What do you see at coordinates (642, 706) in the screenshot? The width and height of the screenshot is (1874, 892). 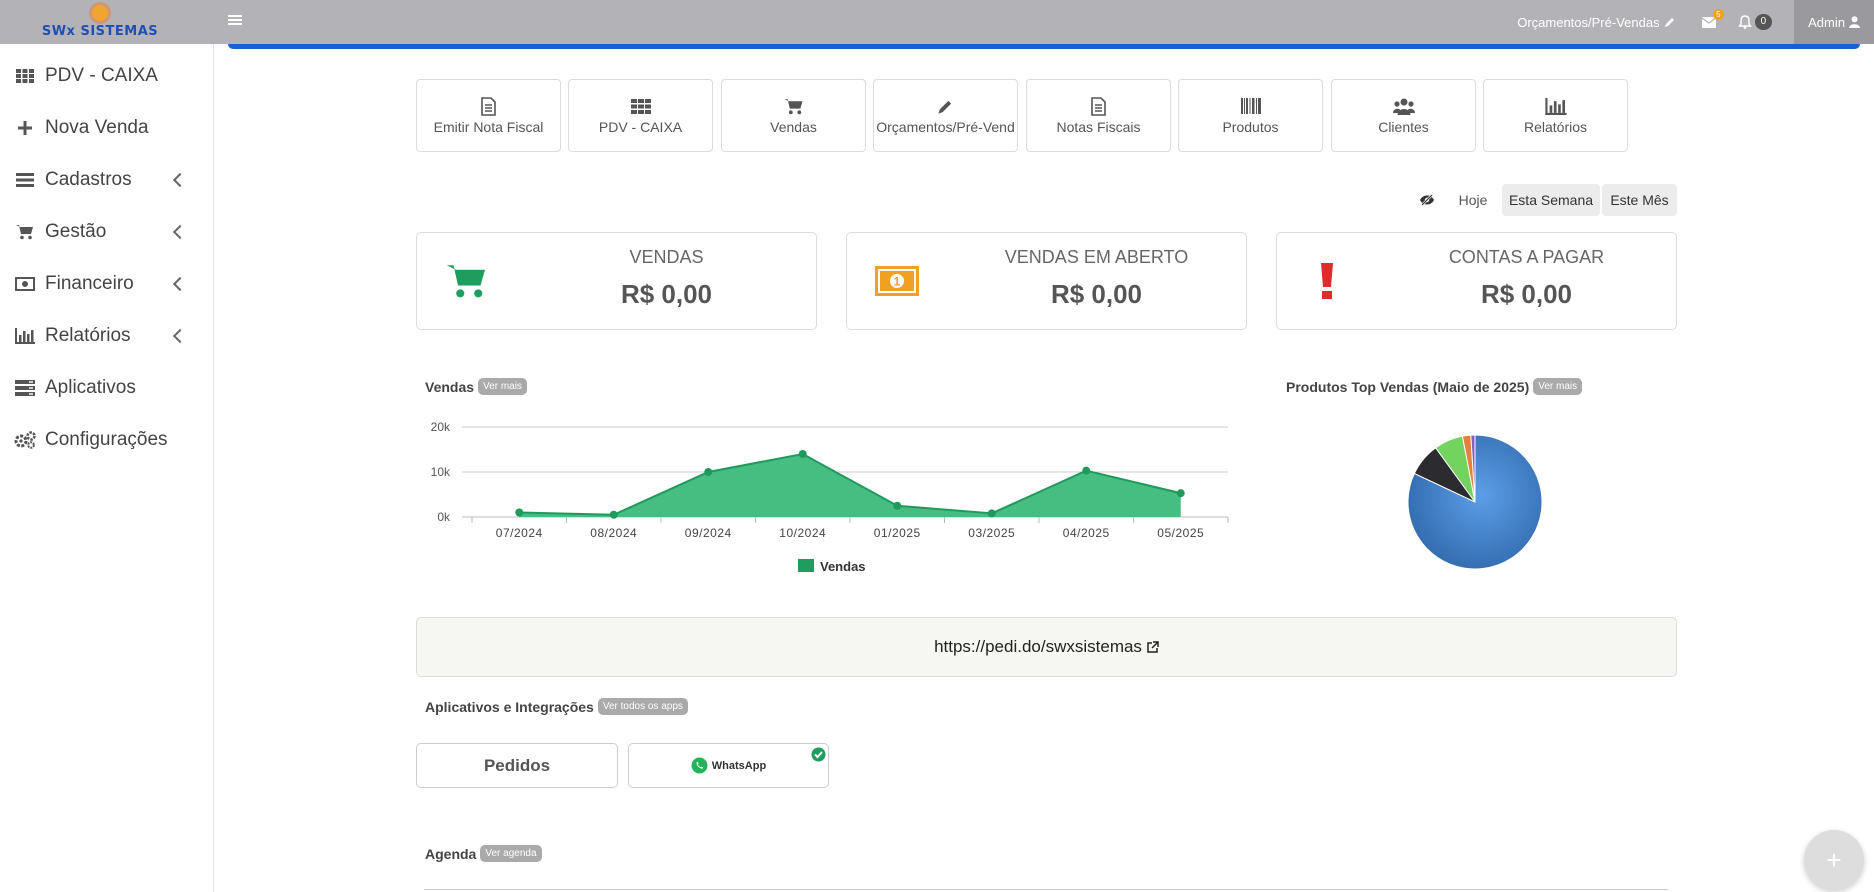 I see `apps-ver-todos-button: Ver todos os apps` at bounding box center [642, 706].